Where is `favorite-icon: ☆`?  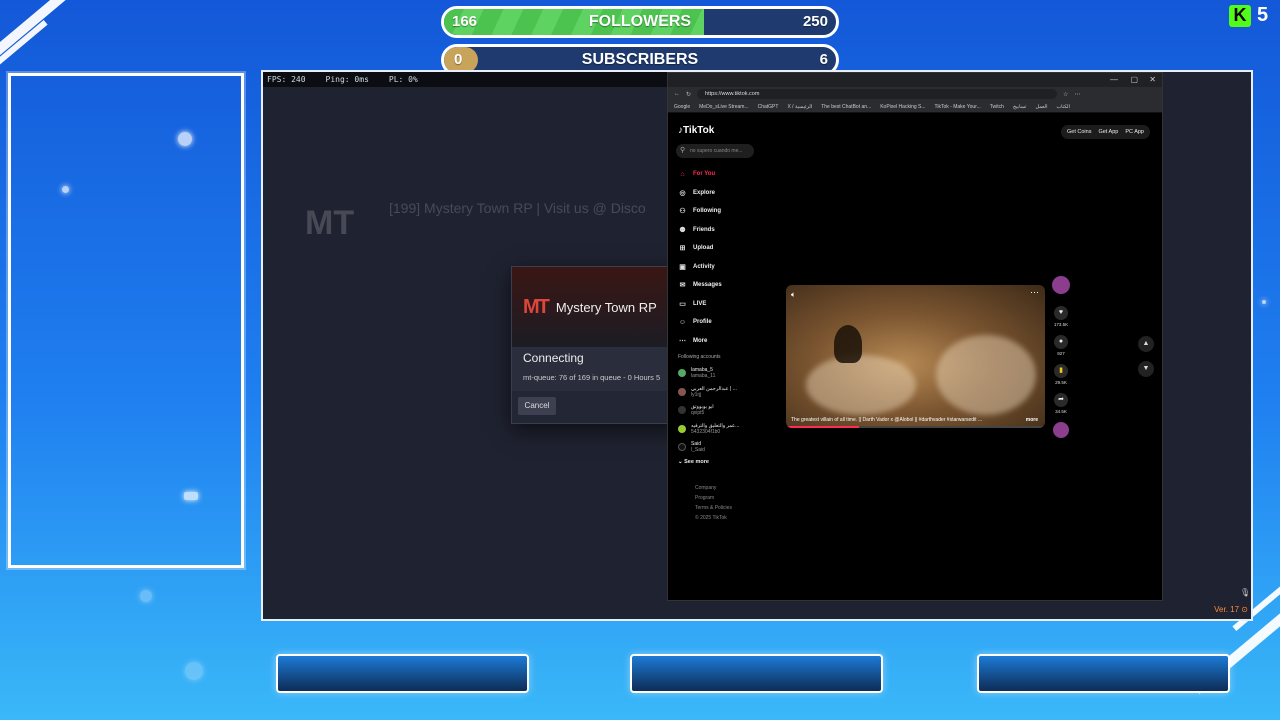
favorite-icon: ☆ is located at coordinates (1065, 94).